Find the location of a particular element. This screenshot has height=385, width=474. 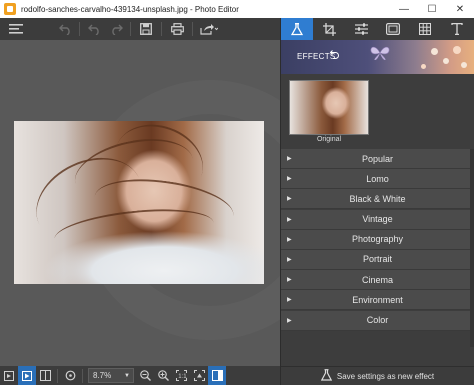

tab-frames is located at coordinates (393, 29).